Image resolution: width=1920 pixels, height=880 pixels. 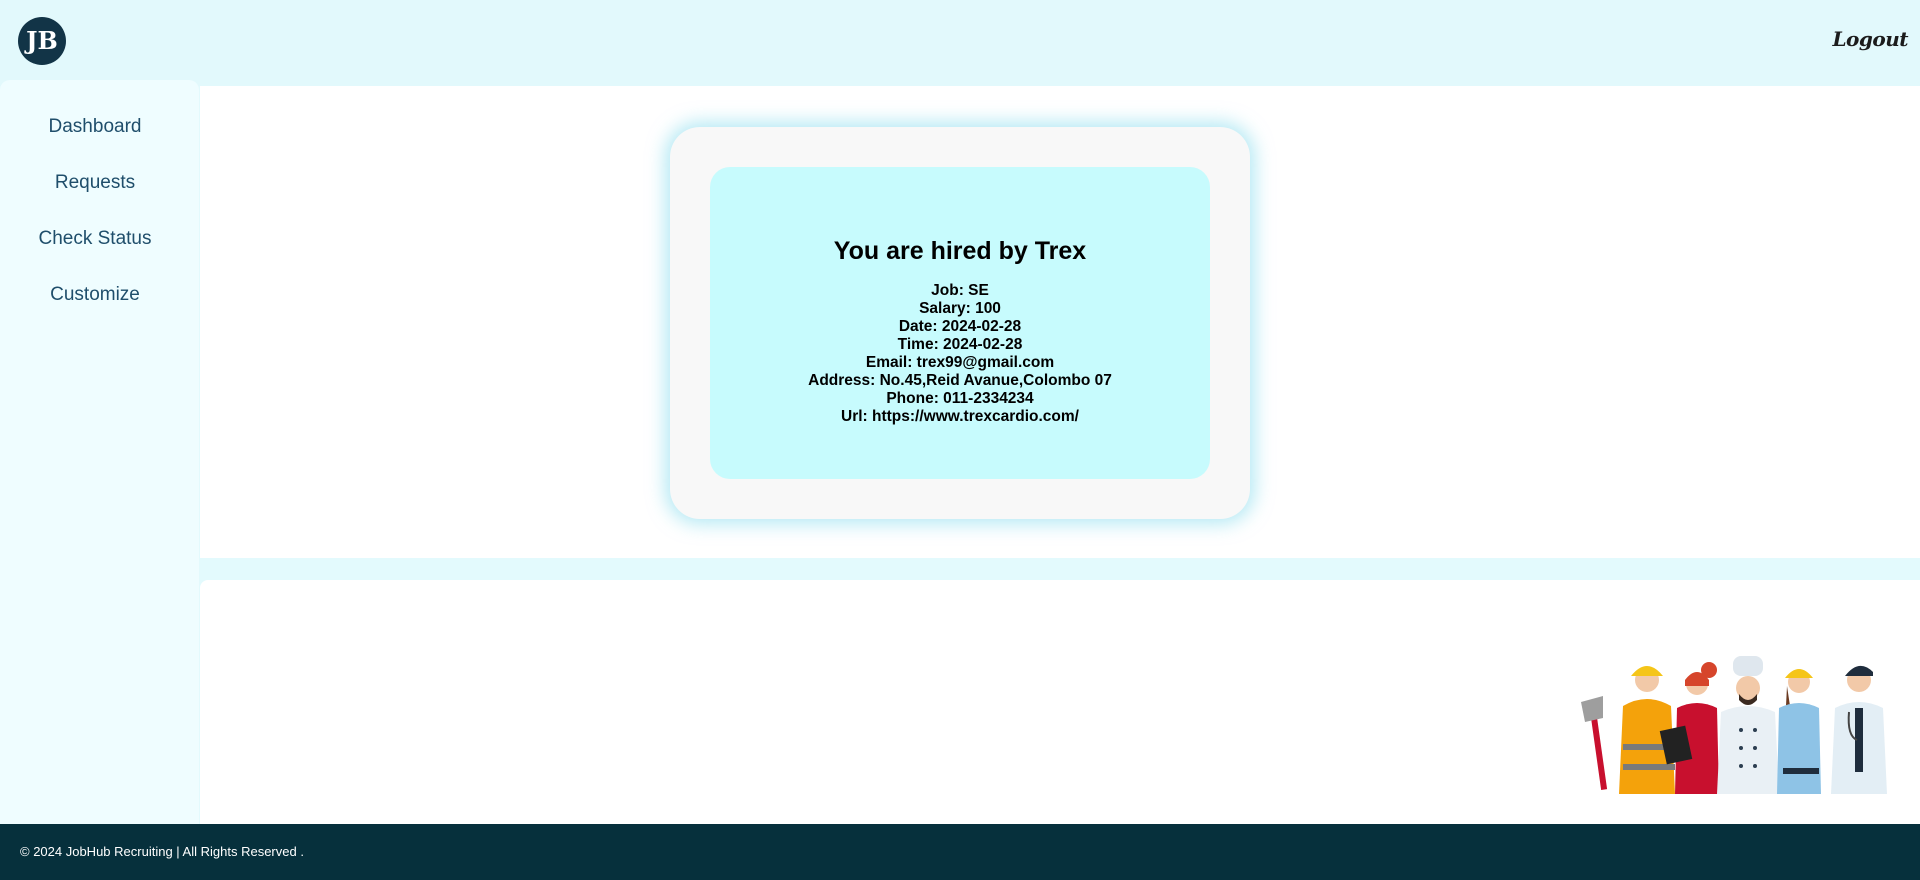 What do you see at coordinates (960, 416) in the screenshot?
I see `detail-url: Url: https://www.trexcardio.com/` at bounding box center [960, 416].